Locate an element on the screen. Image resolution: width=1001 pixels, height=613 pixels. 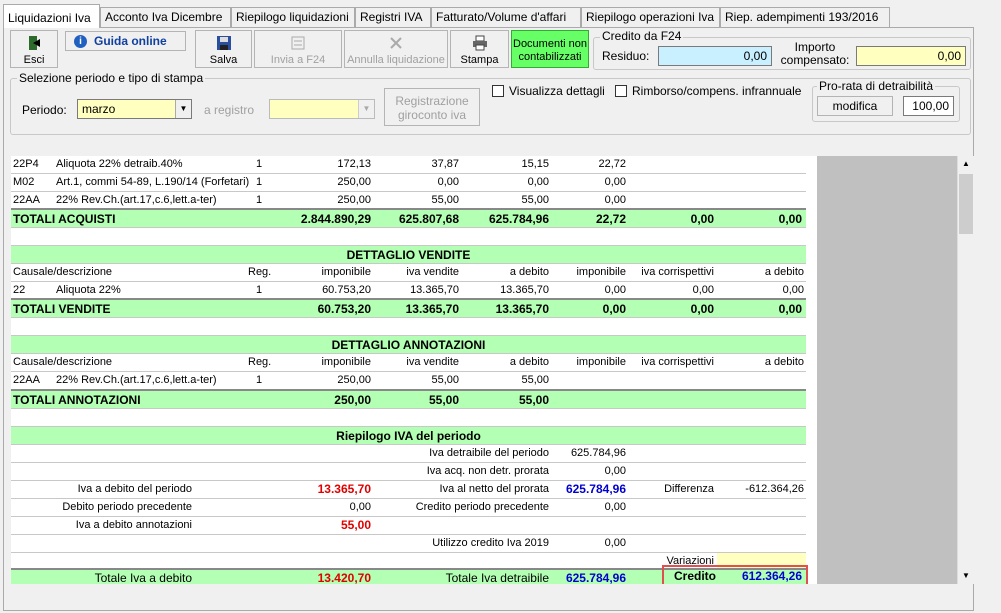
cell-descrizione: Aliquota 22% detraib.40% is located at coordinates (119, 164).